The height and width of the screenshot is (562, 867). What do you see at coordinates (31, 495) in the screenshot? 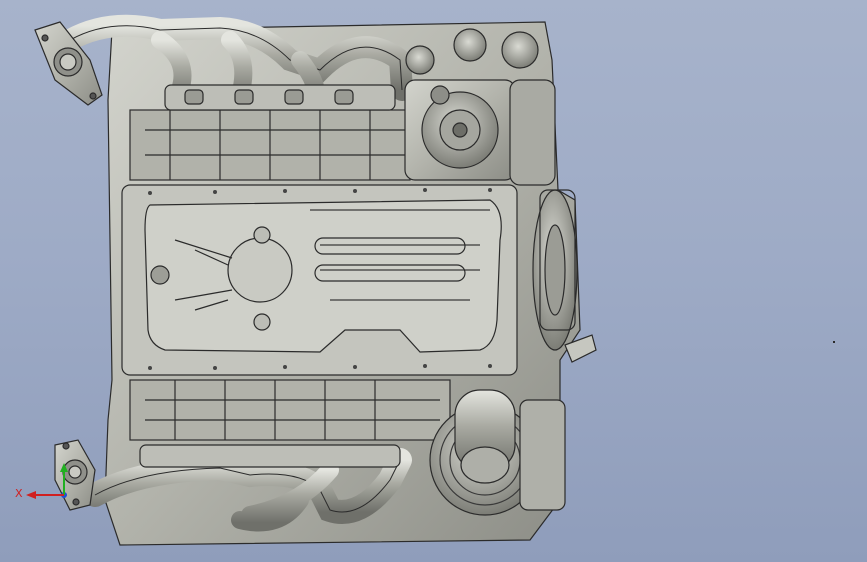
I see `triad-x-arrow` at bounding box center [31, 495].